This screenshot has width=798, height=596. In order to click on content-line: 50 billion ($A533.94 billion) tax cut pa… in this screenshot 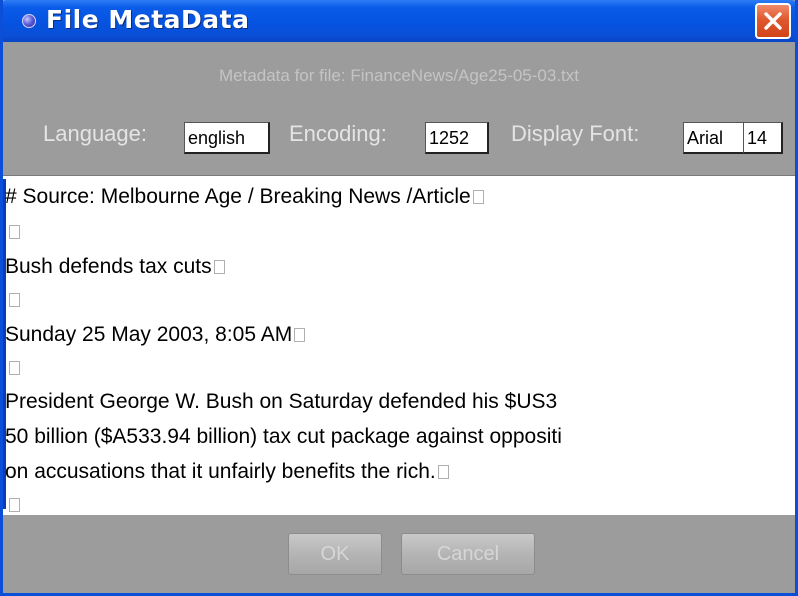, I will do `click(283, 436)`.